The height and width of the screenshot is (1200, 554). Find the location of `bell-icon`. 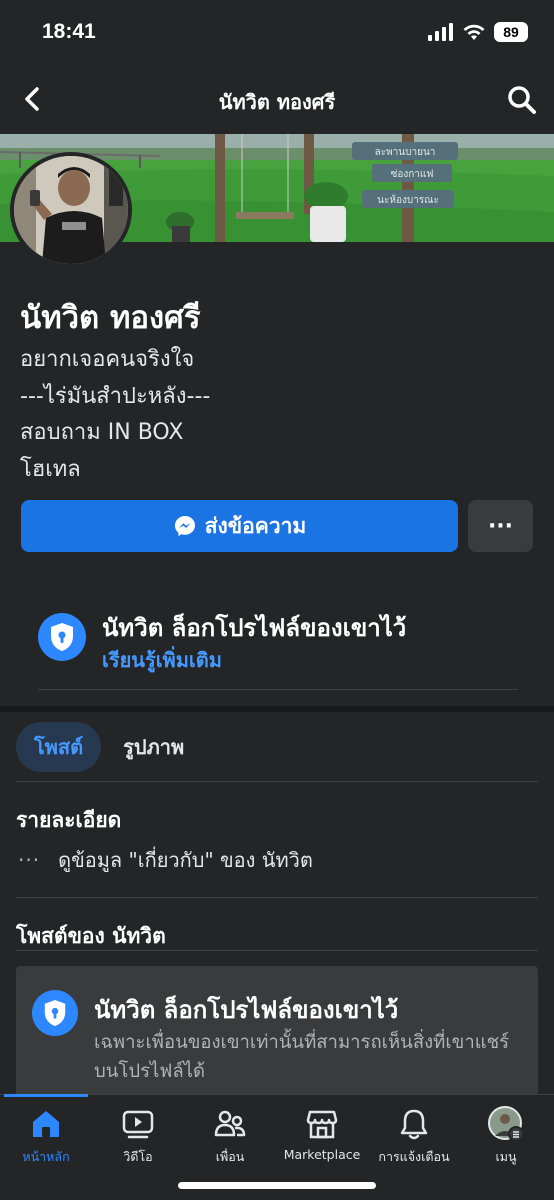

bell-icon is located at coordinates (414, 1124).